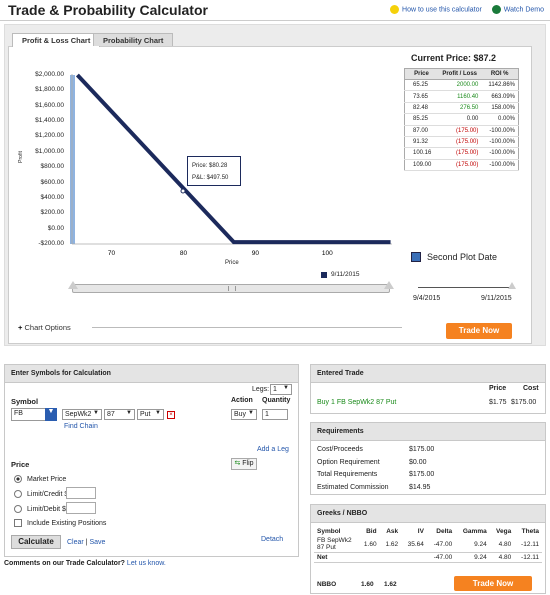  Describe the element at coordinates (421, 153) in the screenshot. I see `table-cell: 100.16` at that location.